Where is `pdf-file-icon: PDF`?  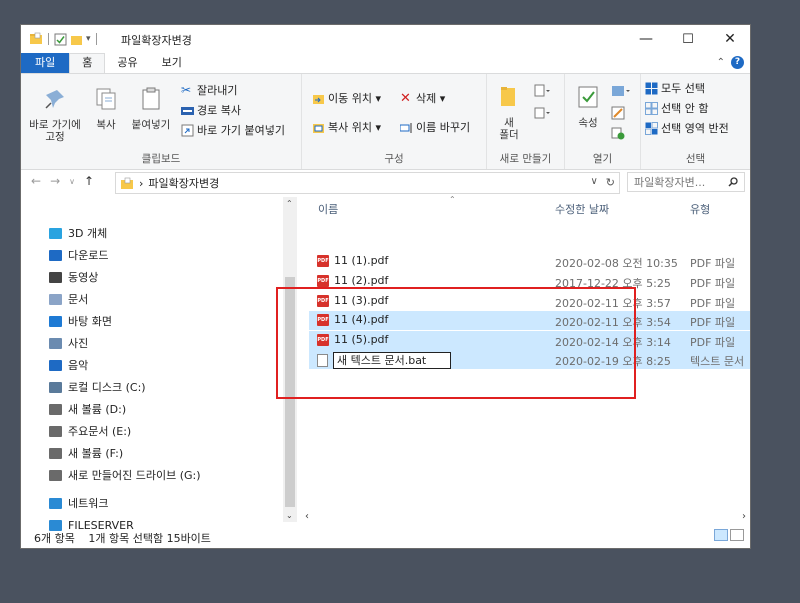
pdf-file-icon: PDF is located at coordinates (323, 260).